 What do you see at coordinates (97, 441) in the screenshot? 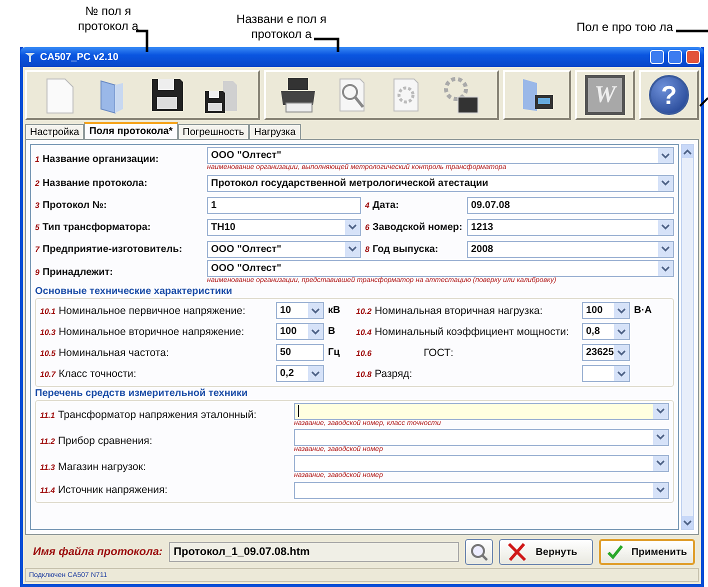
I see `field-label: 11.2 Прибор сравнения:` at bounding box center [97, 441].